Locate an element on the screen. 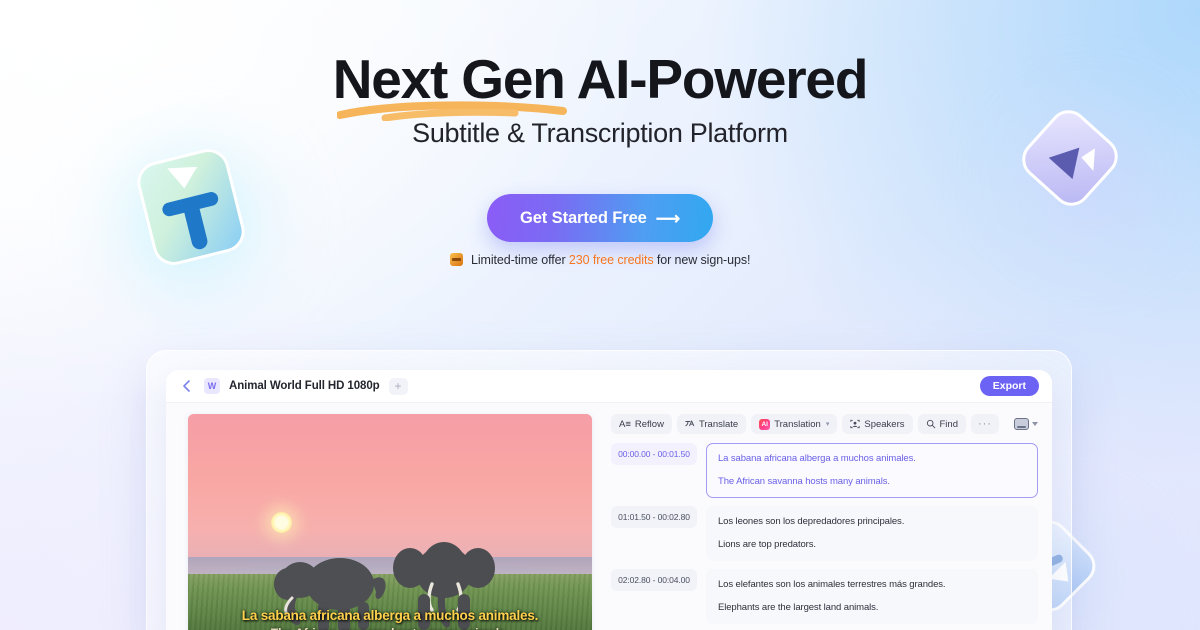 This screenshot has height=630, width=1200. reflow-button: A≡ Reflow is located at coordinates (641, 424).